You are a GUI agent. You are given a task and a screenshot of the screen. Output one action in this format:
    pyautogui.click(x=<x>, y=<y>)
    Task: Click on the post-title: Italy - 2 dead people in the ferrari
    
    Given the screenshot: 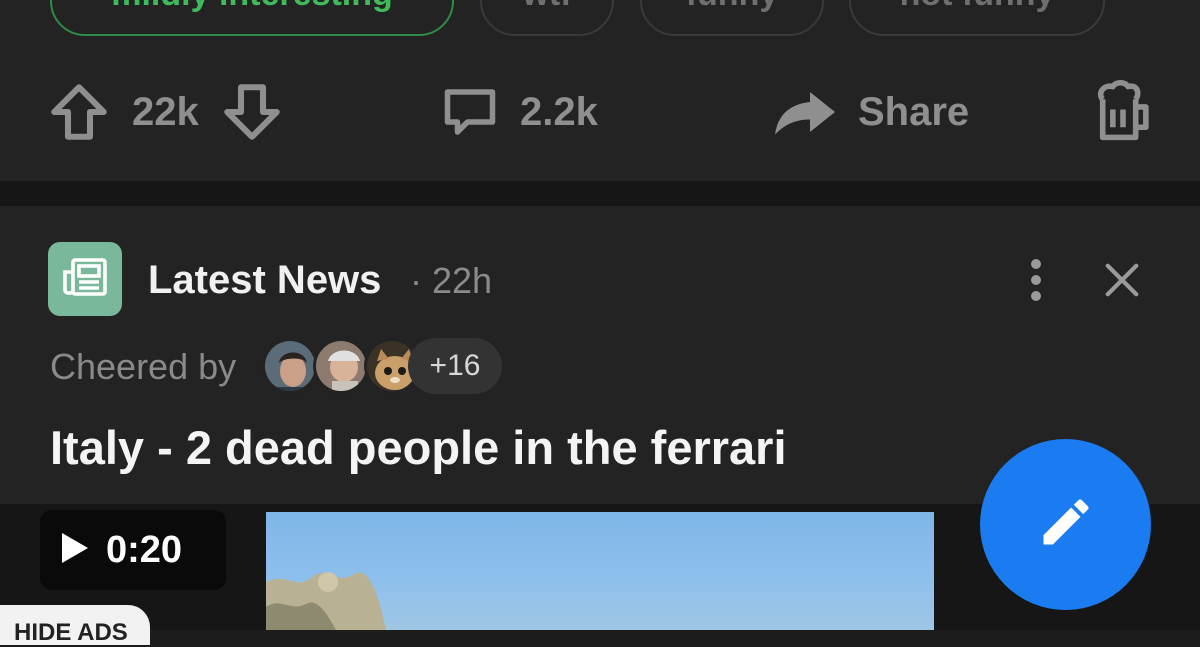 What is the action you would take?
    pyautogui.click(x=418, y=447)
    